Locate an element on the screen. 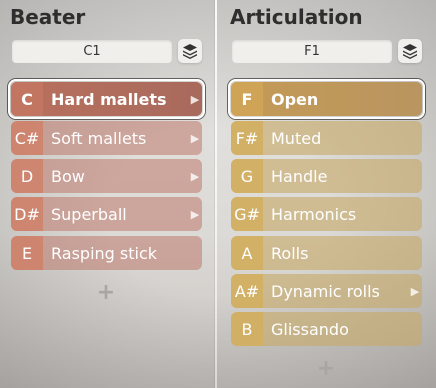 Image resolution: width=436 pixels, height=388 pixels. note-label: G is located at coordinates (247, 176).